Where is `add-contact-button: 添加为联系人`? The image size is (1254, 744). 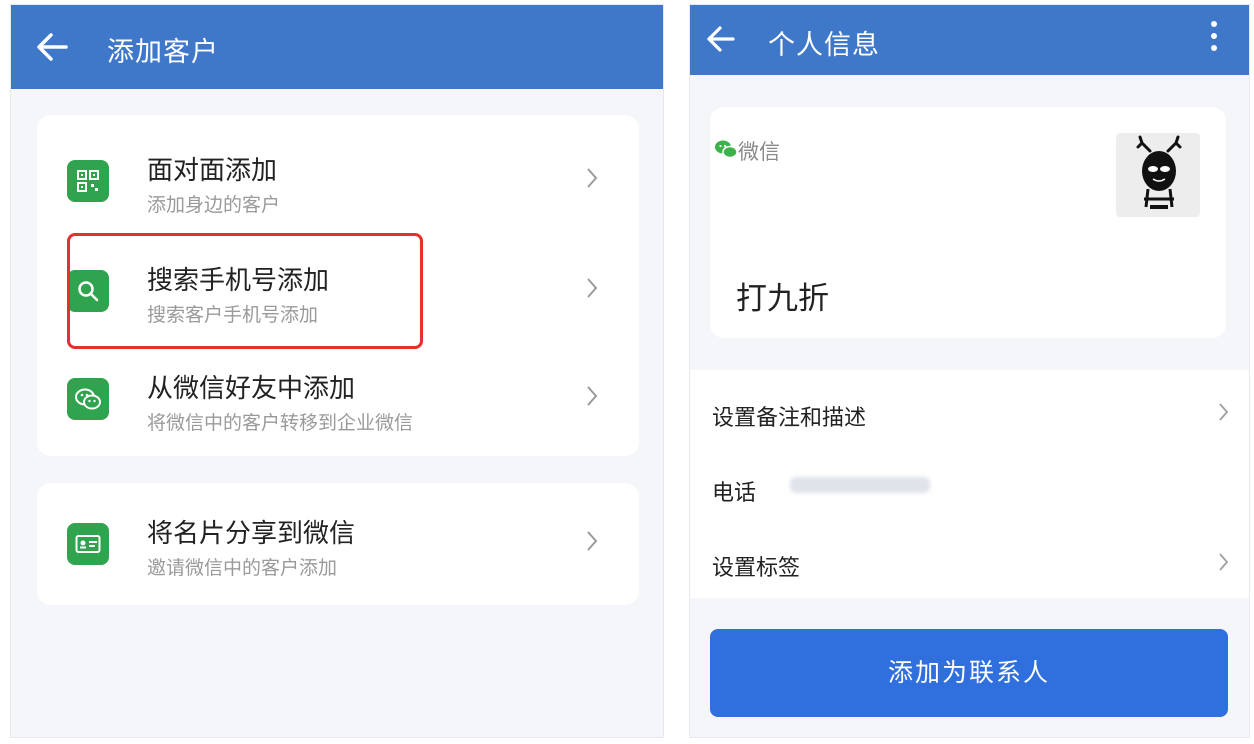
add-contact-button: 添加为联系人 is located at coordinates (969, 673).